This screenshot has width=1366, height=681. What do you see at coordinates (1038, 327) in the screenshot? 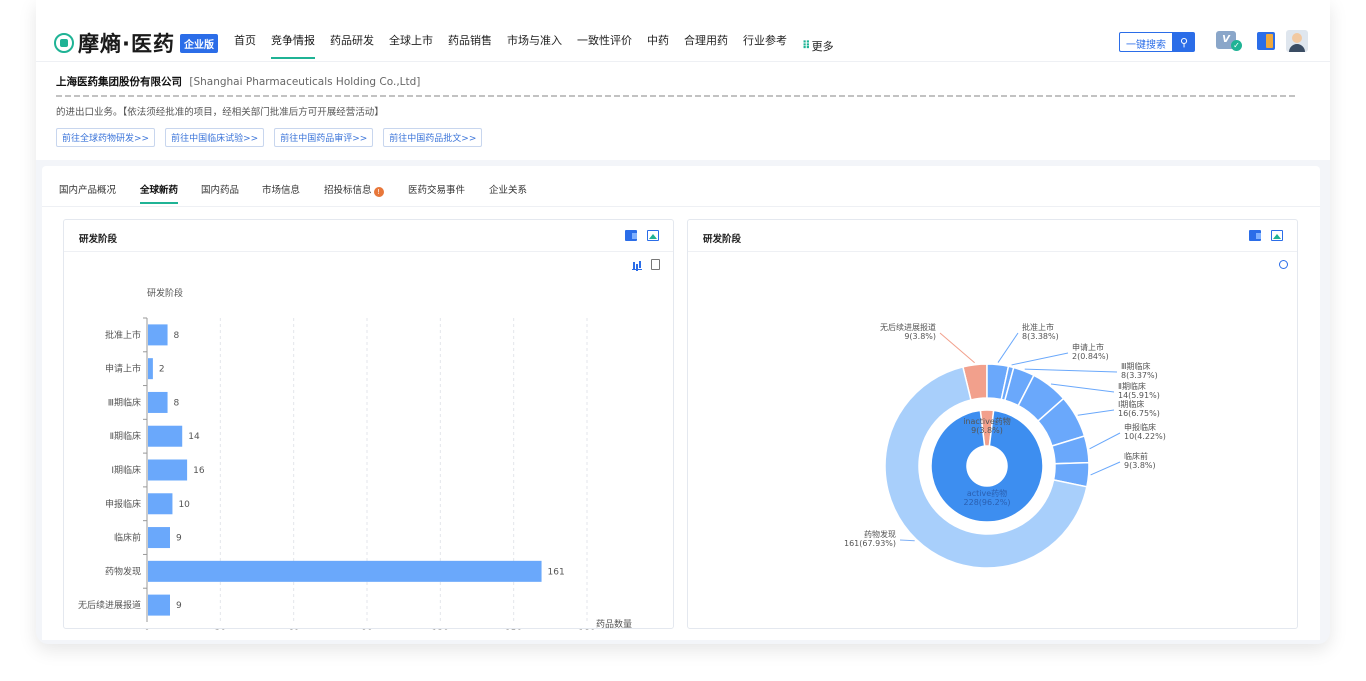
I see `outer-label-name: 批准上市` at bounding box center [1038, 327].